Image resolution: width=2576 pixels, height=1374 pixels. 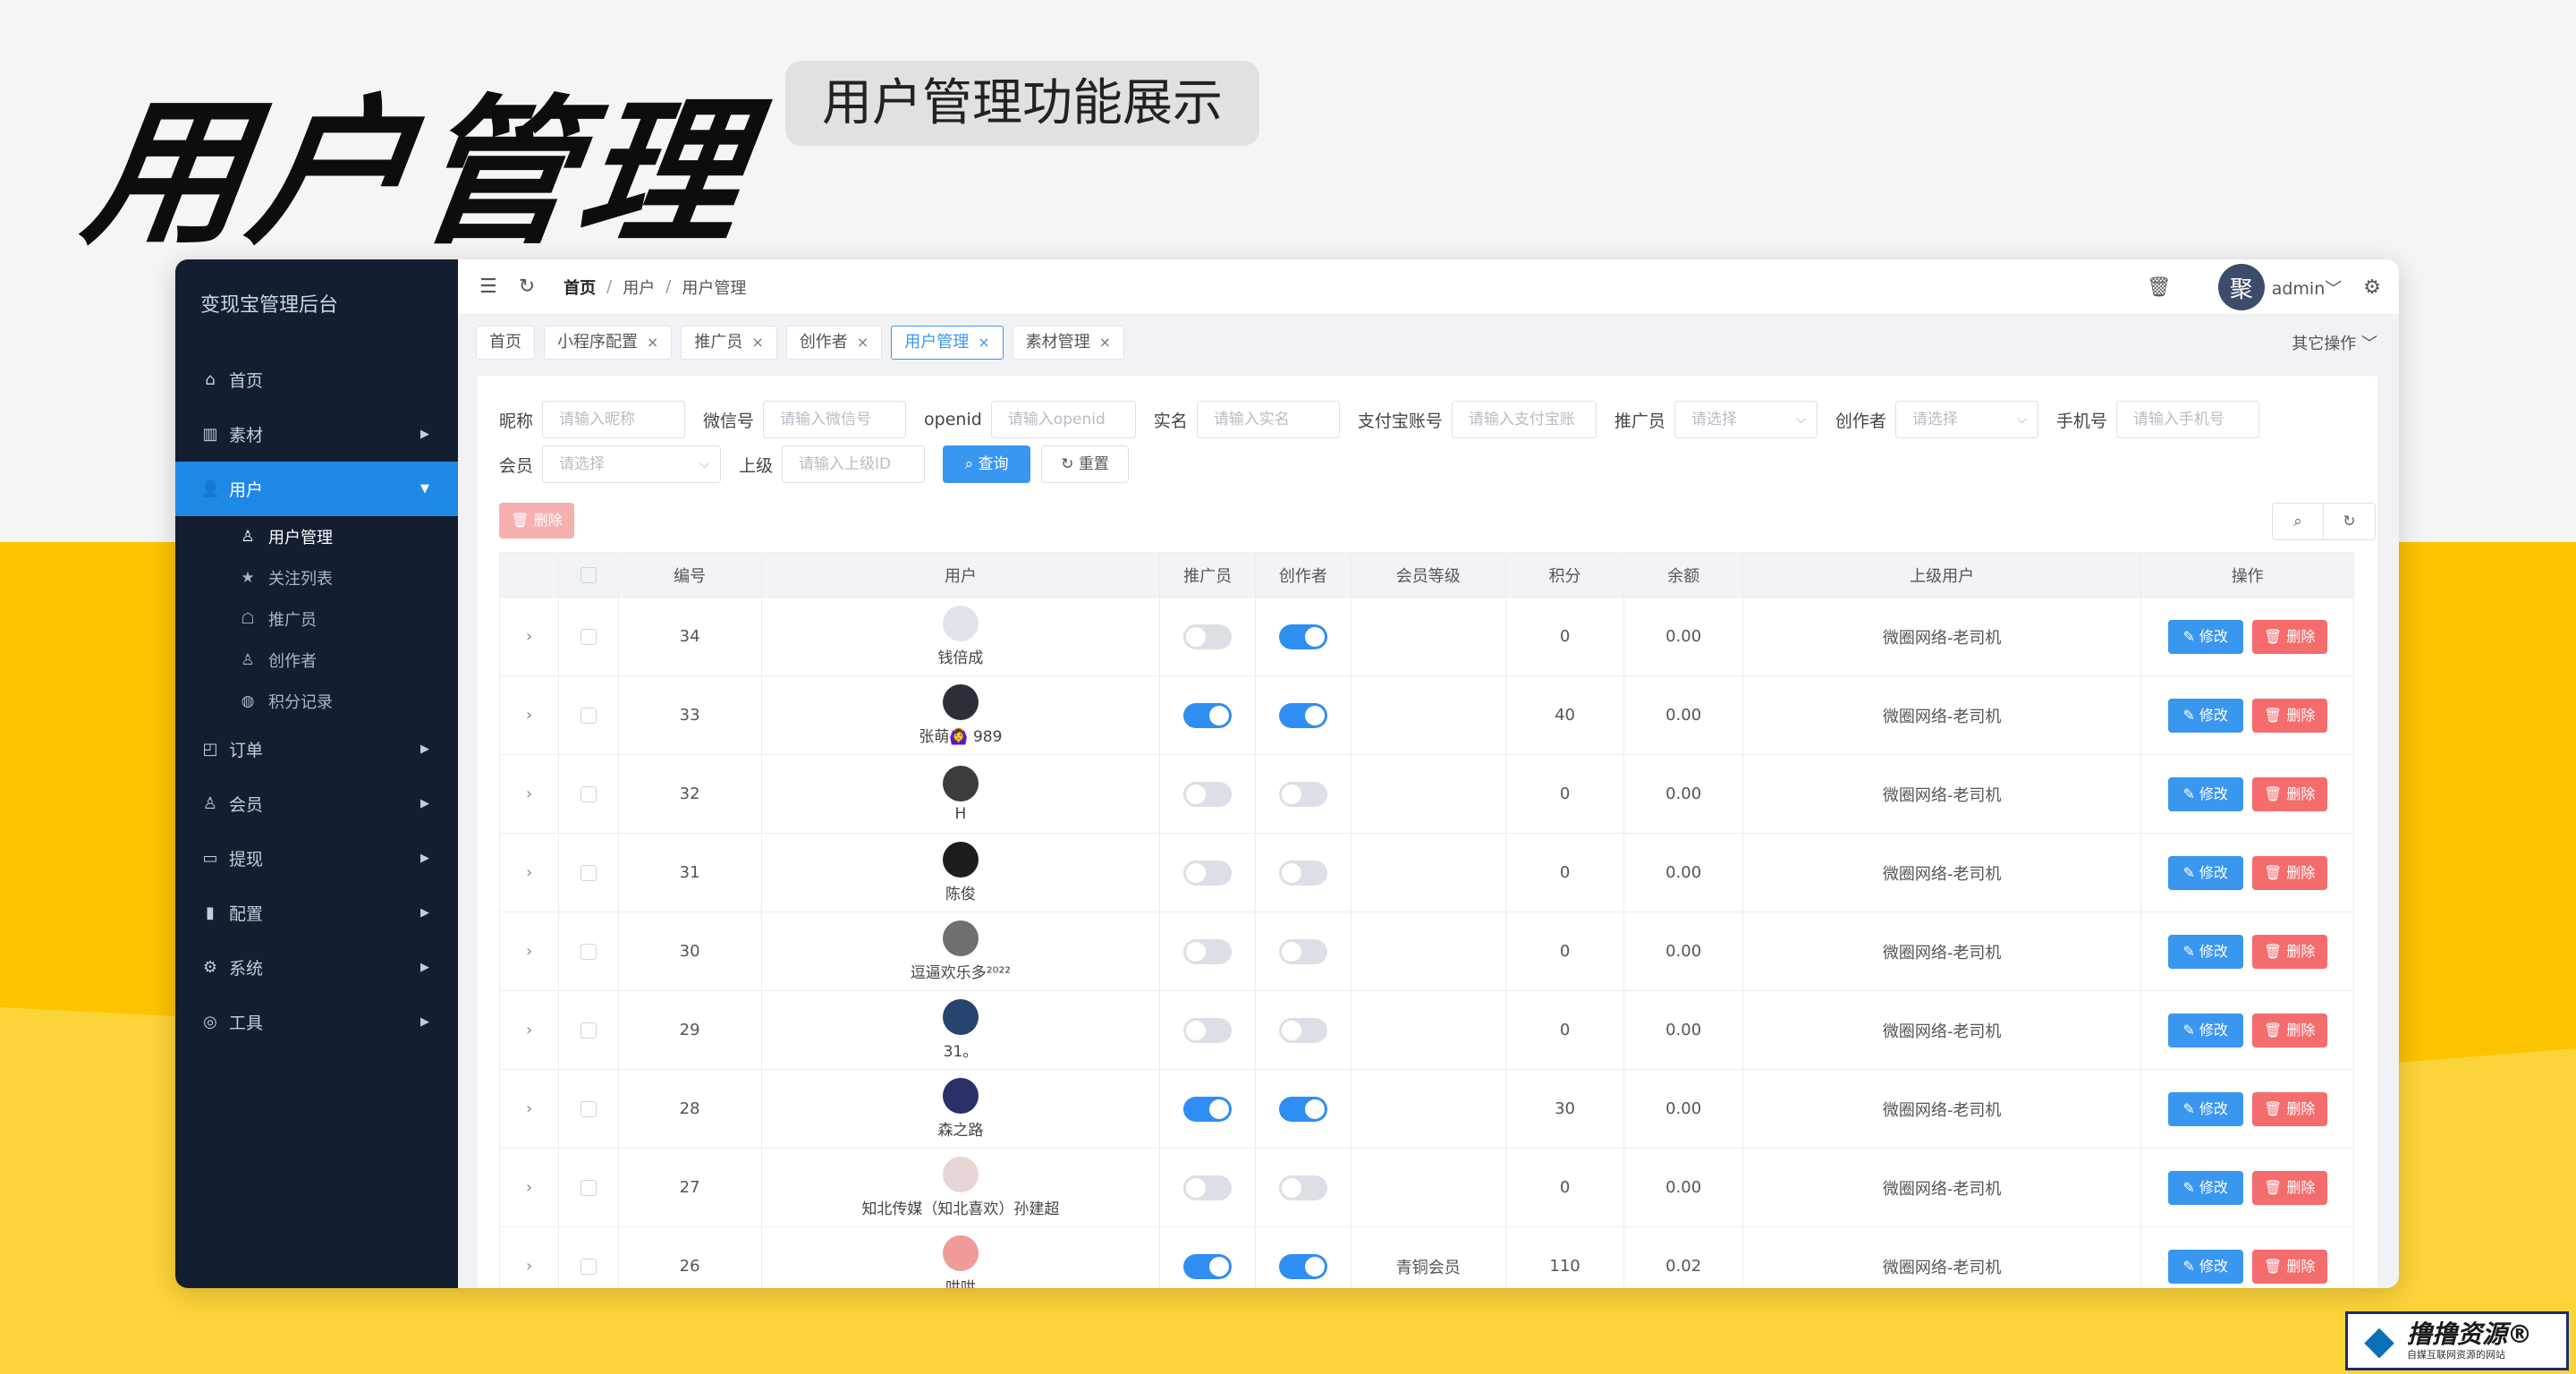 I want to click on tab-0: 首页, so click(x=505, y=343).